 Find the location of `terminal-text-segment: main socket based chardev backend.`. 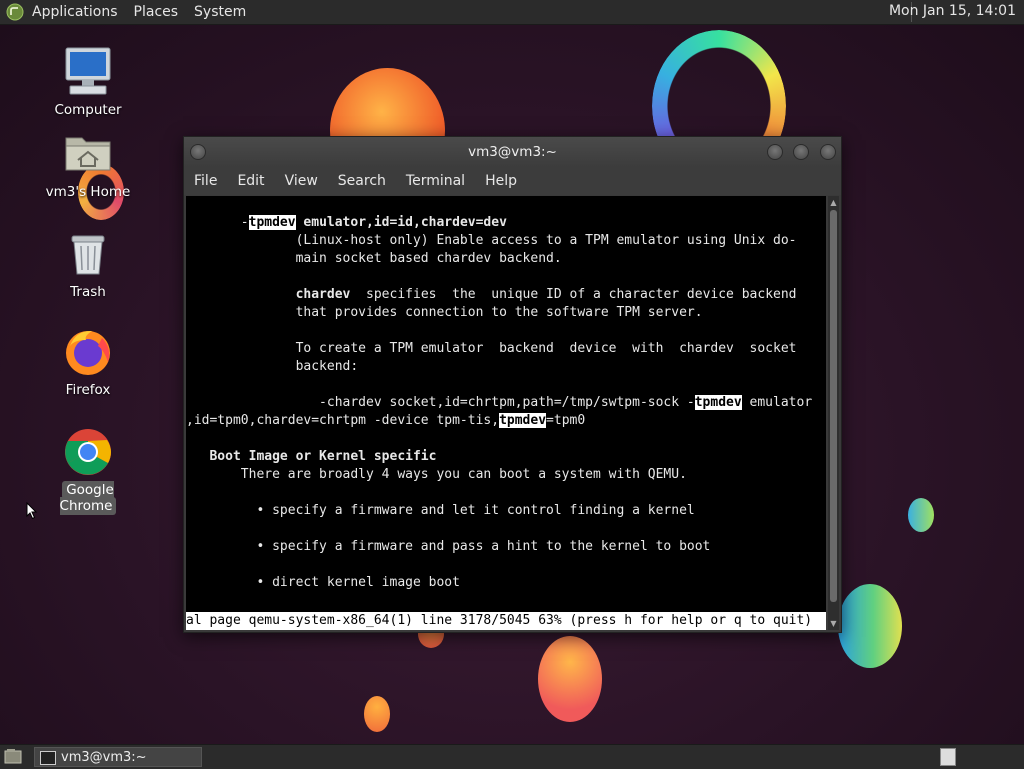

terminal-text-segment: main socket based chardev backend. is located at coordinates (374, 258).